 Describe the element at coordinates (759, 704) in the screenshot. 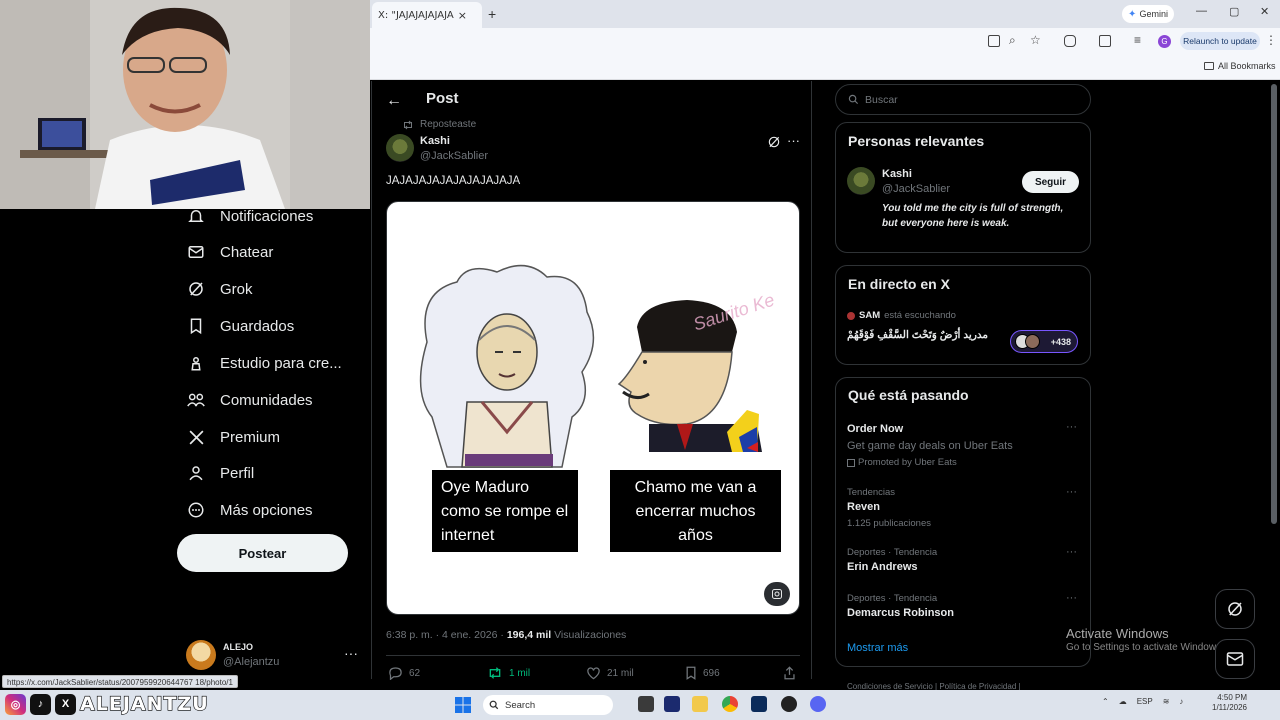

I see `photoshop-icon` at that location.